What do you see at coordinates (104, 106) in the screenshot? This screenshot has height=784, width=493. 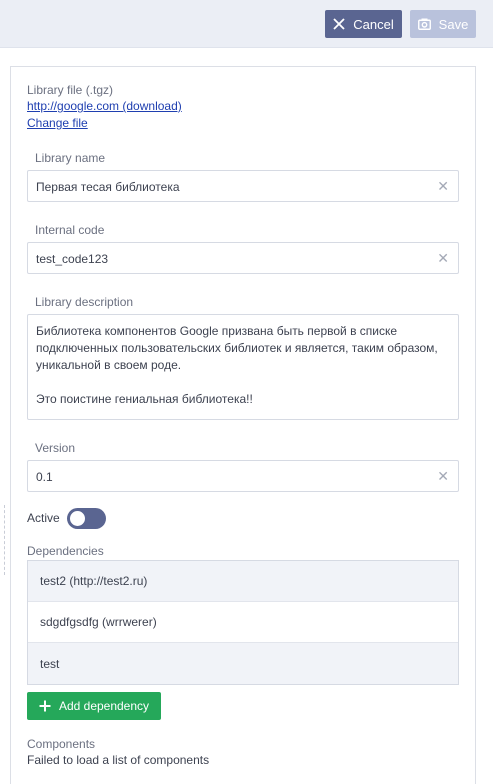 I see `file-download-link: http://google.com (download)` at bounding box center [104, 106].